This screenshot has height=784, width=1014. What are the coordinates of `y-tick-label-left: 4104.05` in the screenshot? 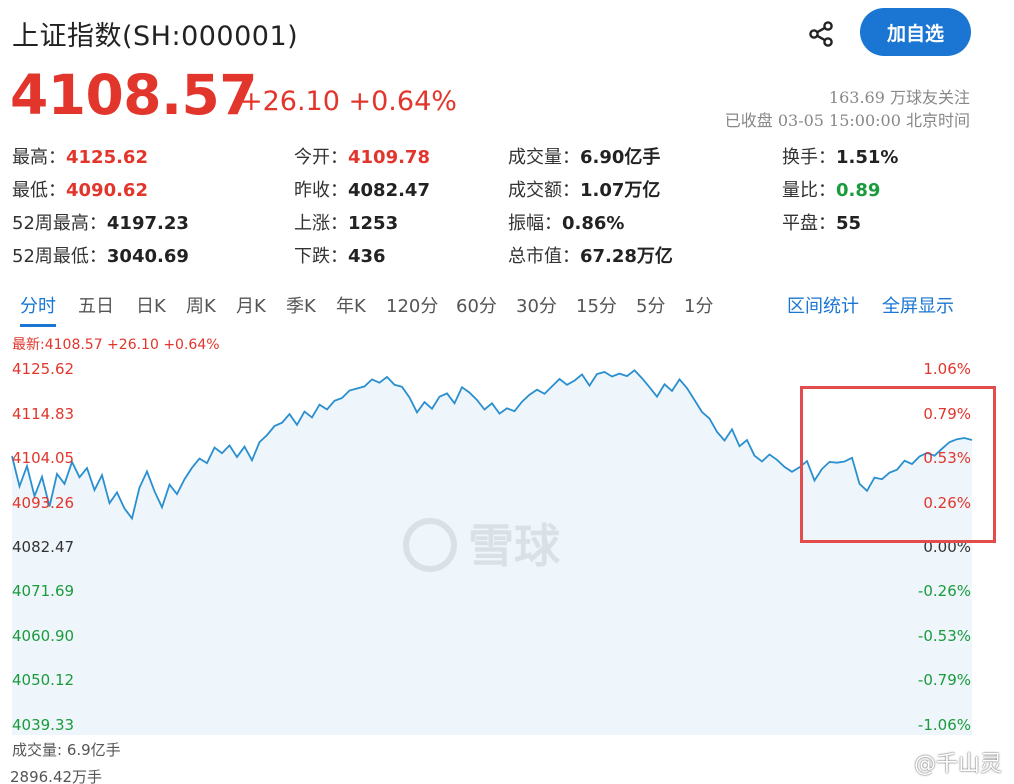 It's located at (43, 457).